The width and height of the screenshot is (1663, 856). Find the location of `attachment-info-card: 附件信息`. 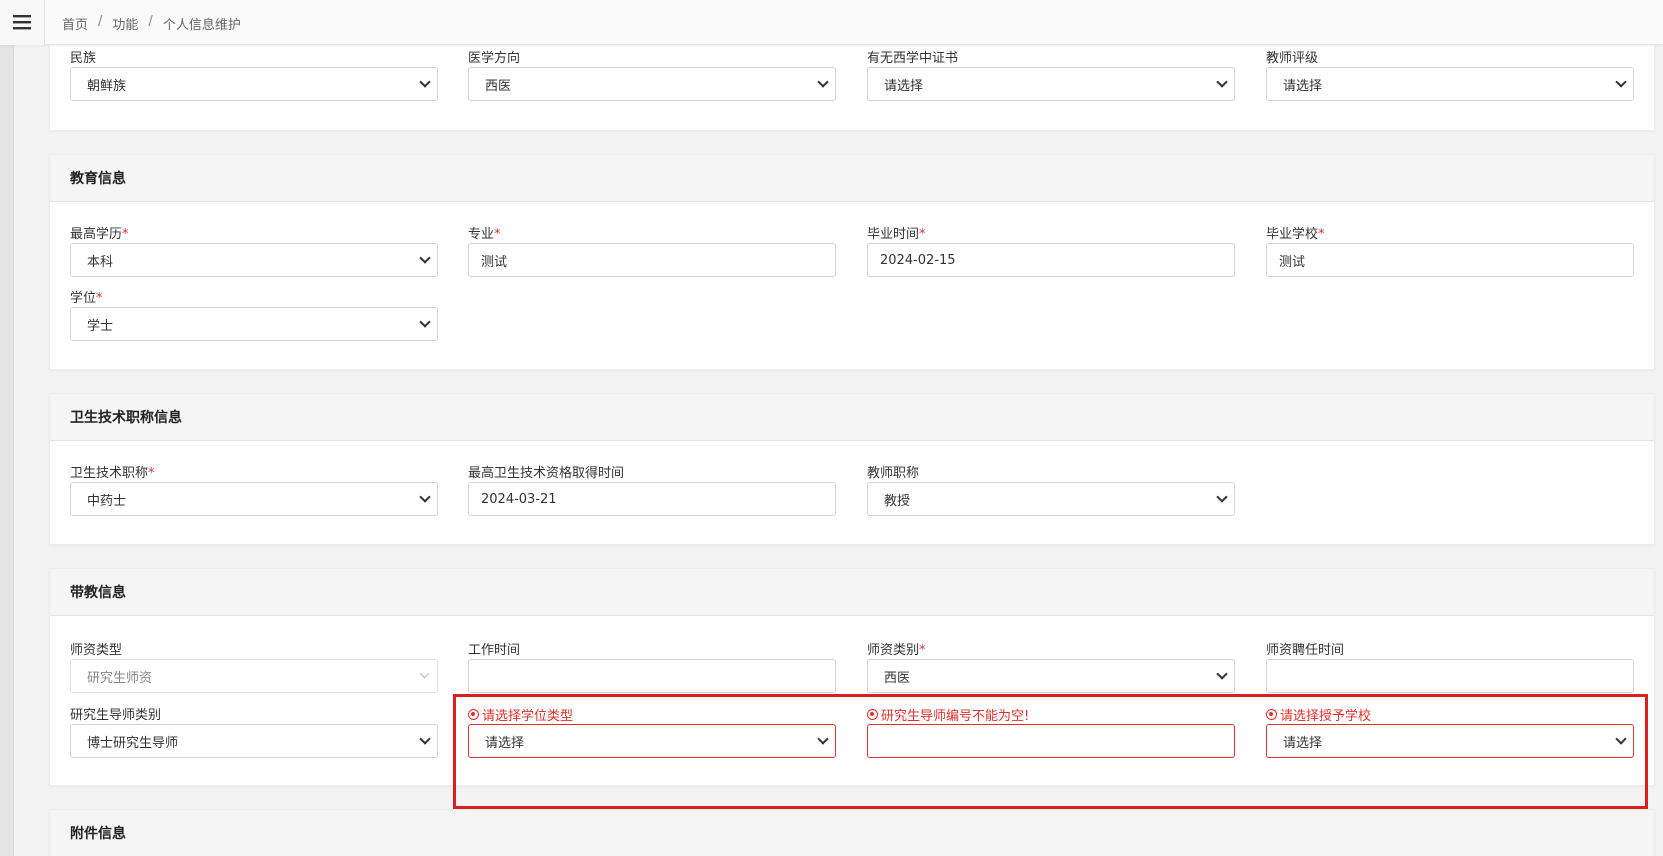

attachment-info-card: 附件信息 is located at coordinates (852, 832).